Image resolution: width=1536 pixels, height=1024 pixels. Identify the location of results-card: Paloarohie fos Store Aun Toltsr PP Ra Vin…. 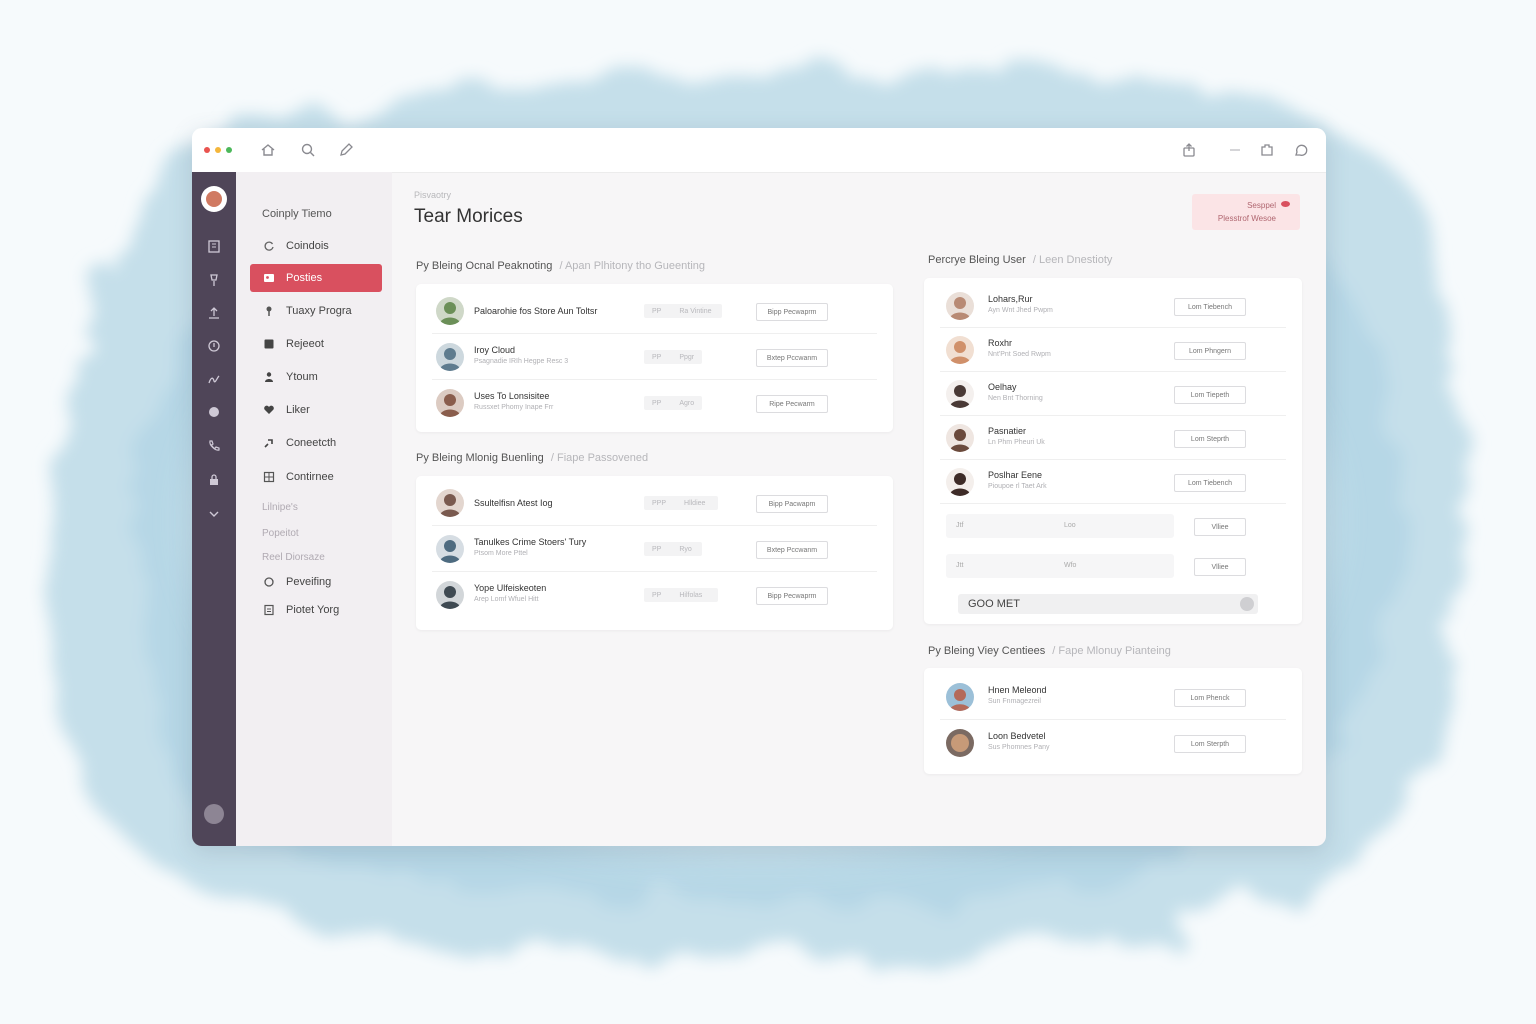
(654, 358).